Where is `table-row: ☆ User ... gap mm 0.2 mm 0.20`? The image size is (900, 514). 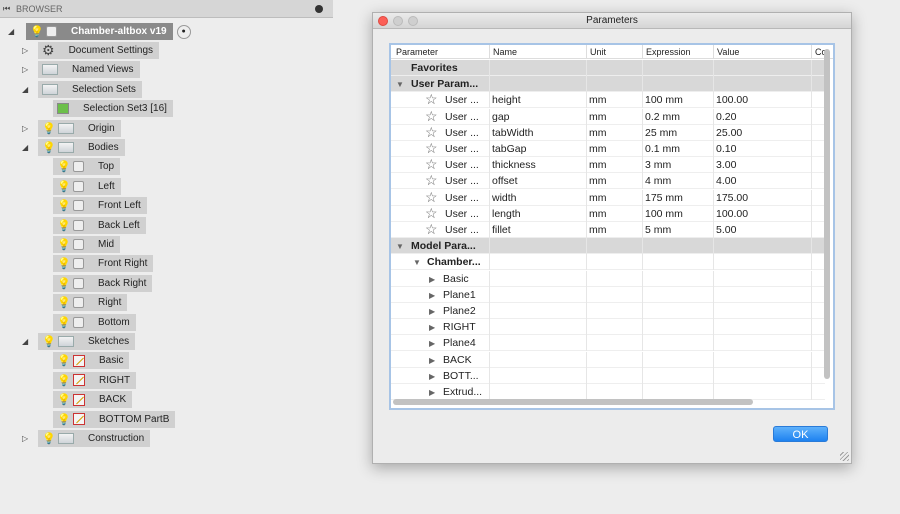
table-row: ☆ User ... gap mm 0.2 mm 0.20 is located at coordinates (608, 116).